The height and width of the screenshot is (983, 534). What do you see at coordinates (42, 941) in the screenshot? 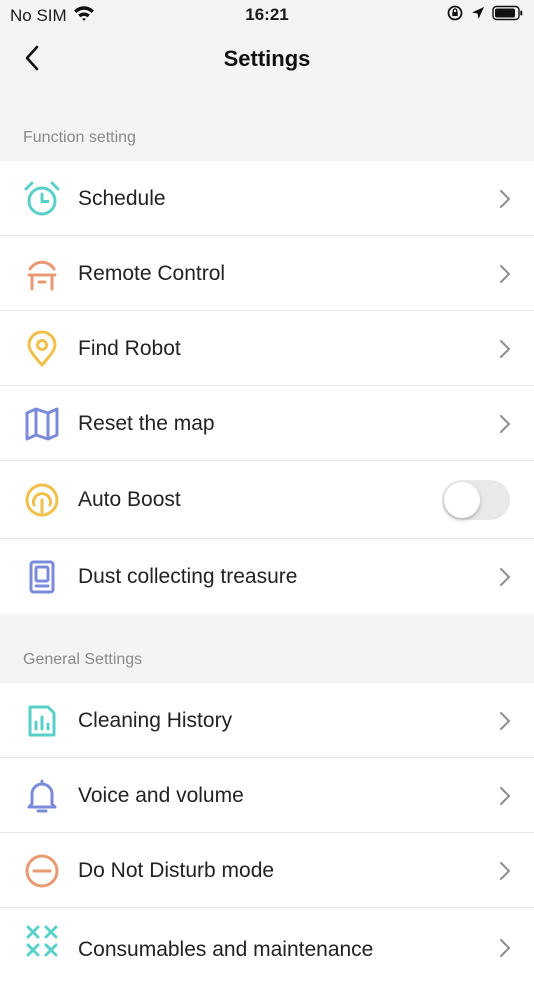
I see `consumables-icon` at bounding box center [42, 941].